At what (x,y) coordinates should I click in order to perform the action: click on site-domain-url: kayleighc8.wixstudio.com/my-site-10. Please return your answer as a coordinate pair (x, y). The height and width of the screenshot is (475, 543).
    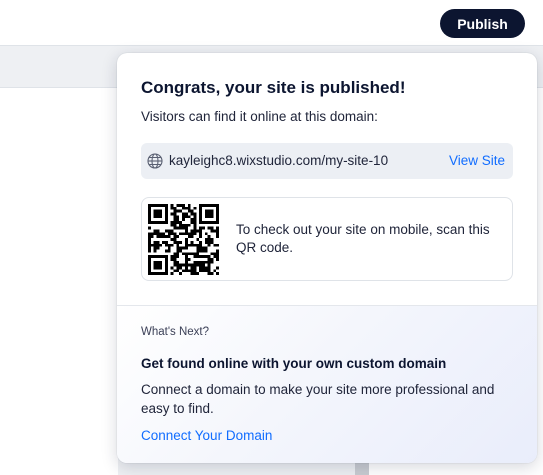
    Looking at the image, I should click on (279, 160).